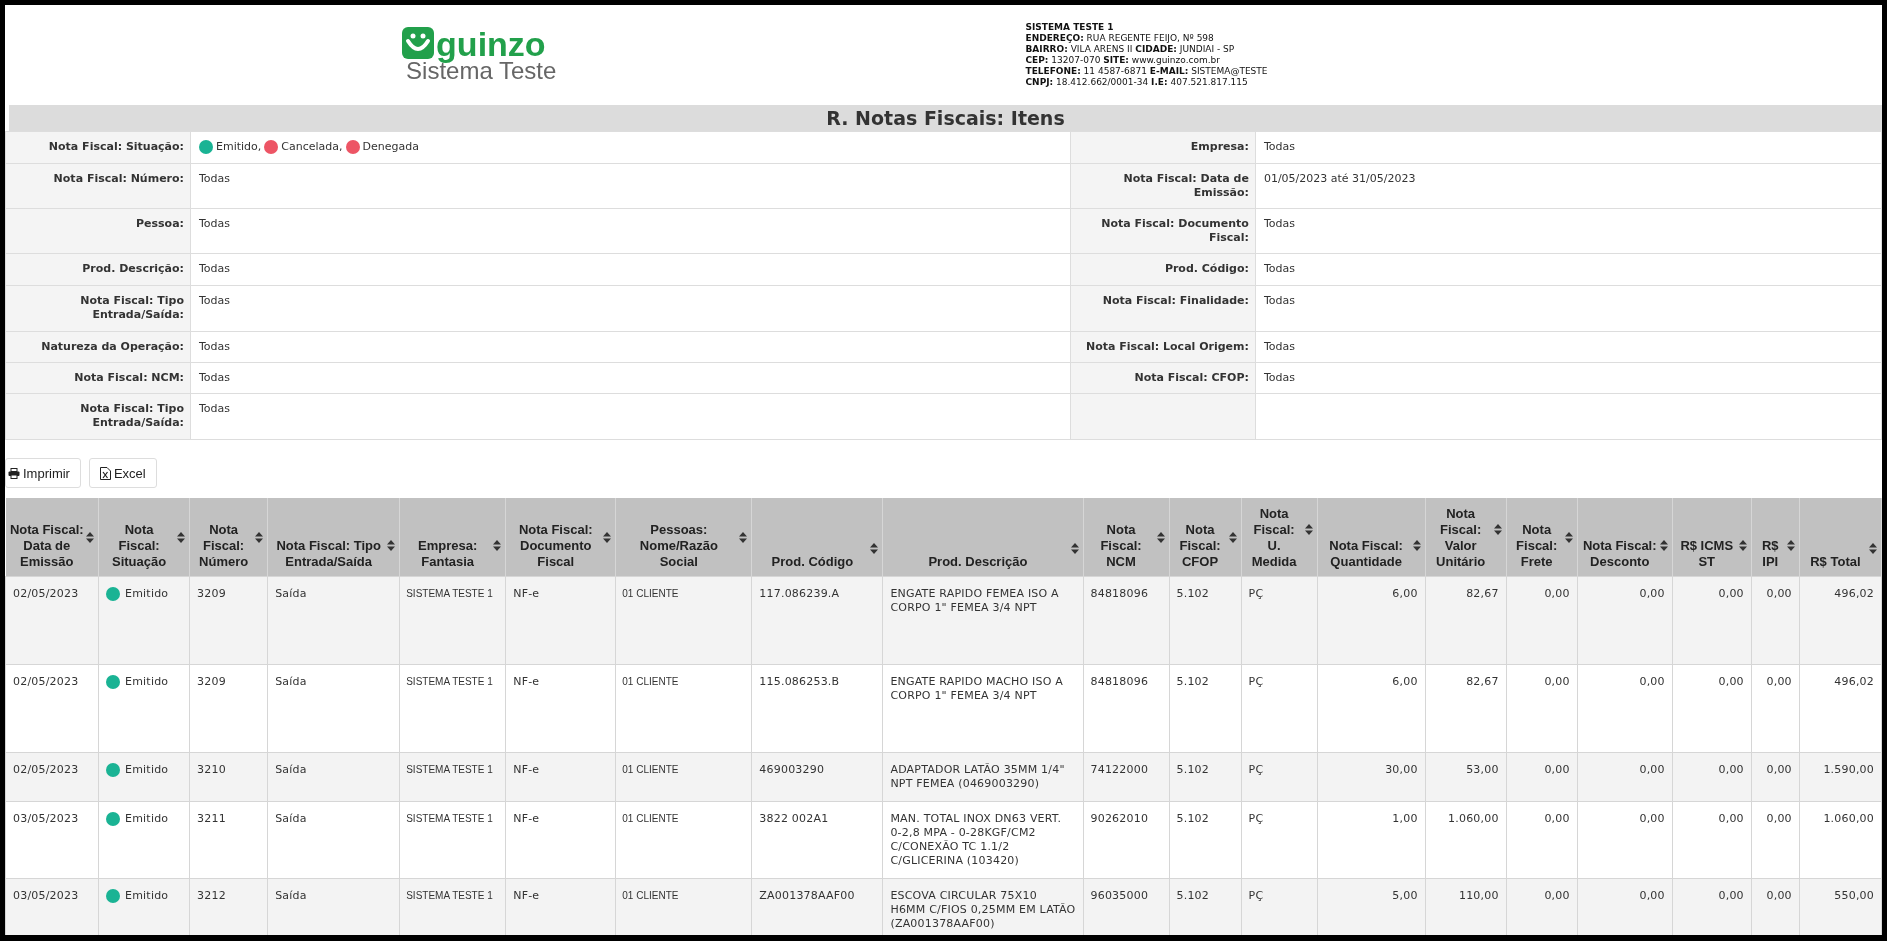  Describe the element at coordinates (1625, 537) in the screenshot. I see `column-header: Nota Fiscal: Desconto` at that location.